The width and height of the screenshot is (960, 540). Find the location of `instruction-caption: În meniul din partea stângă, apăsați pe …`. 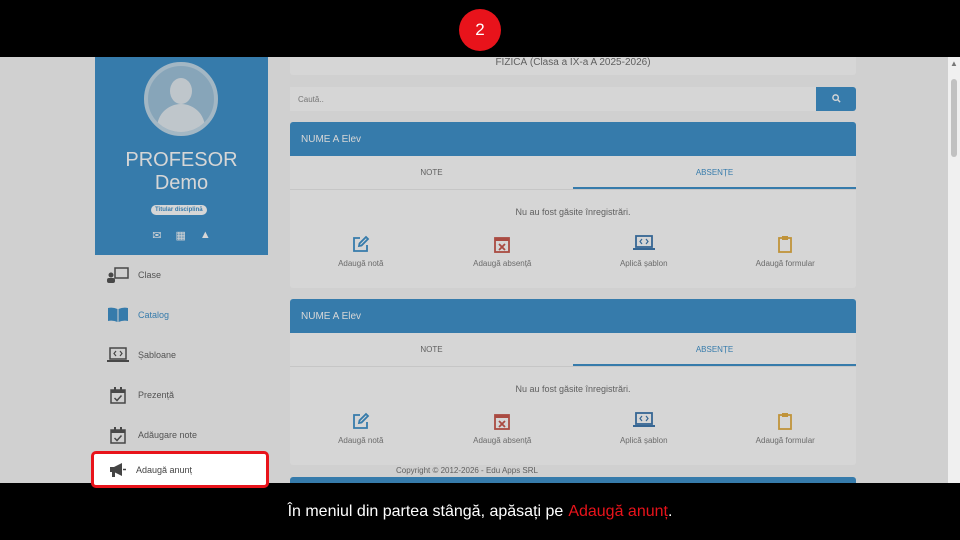

instruction-caption: În meniul din partea stângă, apăsați pe … is located at coordinates (480, 511).